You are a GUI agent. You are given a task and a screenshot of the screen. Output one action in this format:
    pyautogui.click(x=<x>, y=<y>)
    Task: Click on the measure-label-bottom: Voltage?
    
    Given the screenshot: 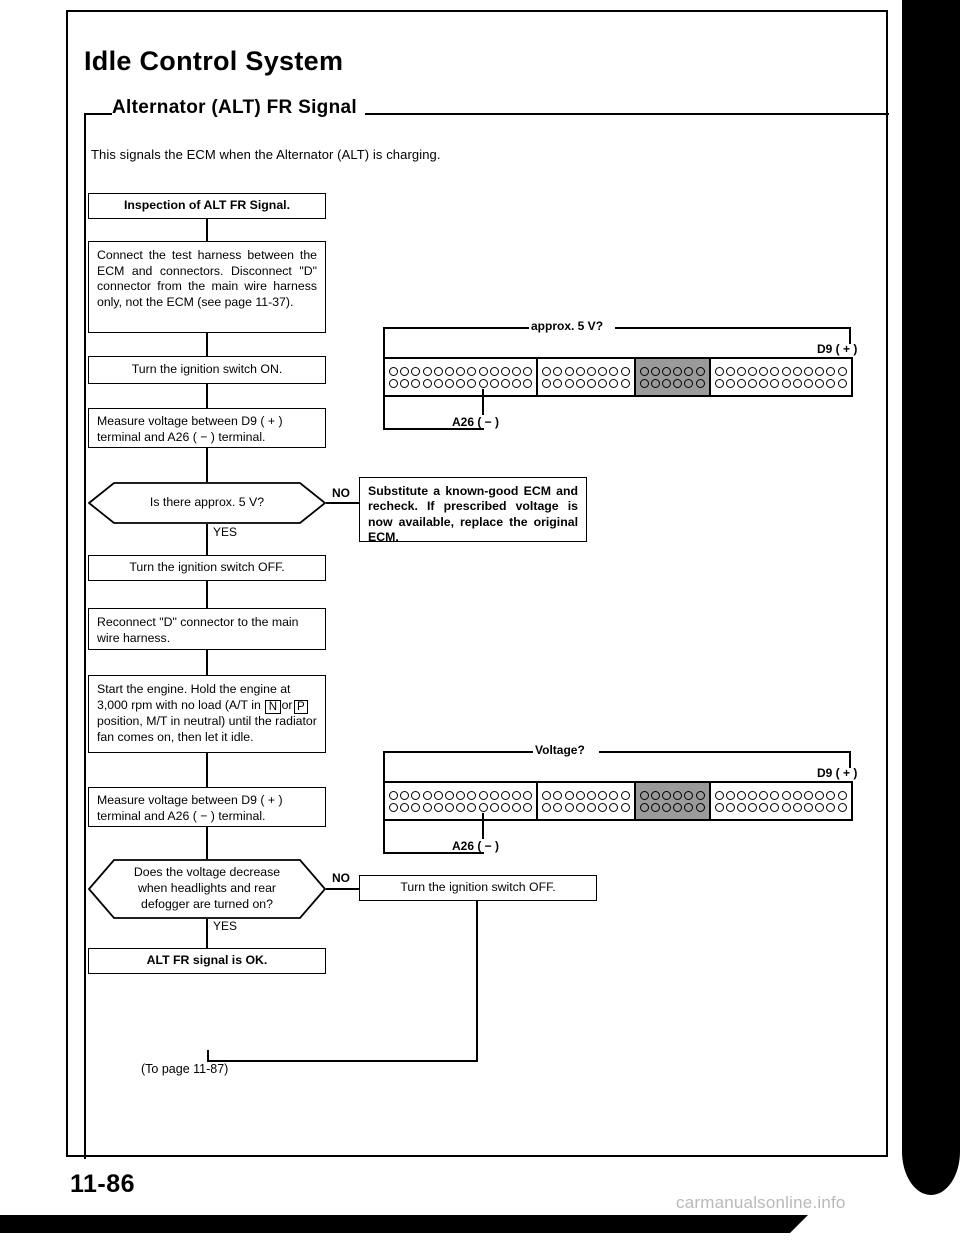 What is the action you would take?
    pyautogui.click(x=560, y=750)
    